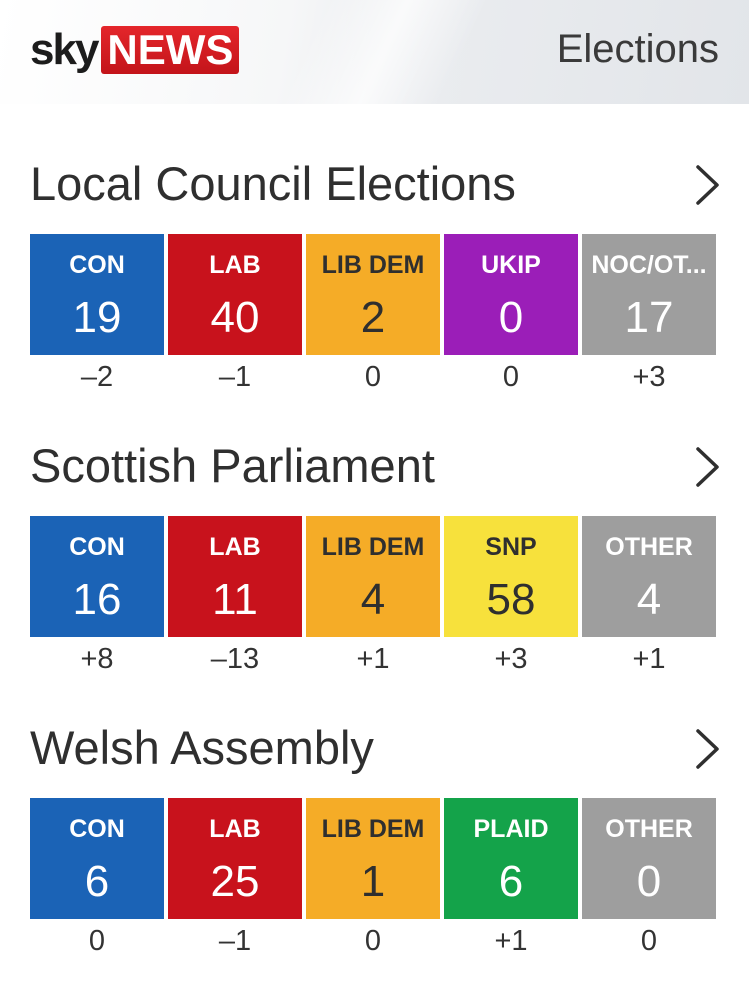 This screenshot has height=983, width=749. I want to click on seat-changes: 0 –1 0 +1 0, so click(373, 941).